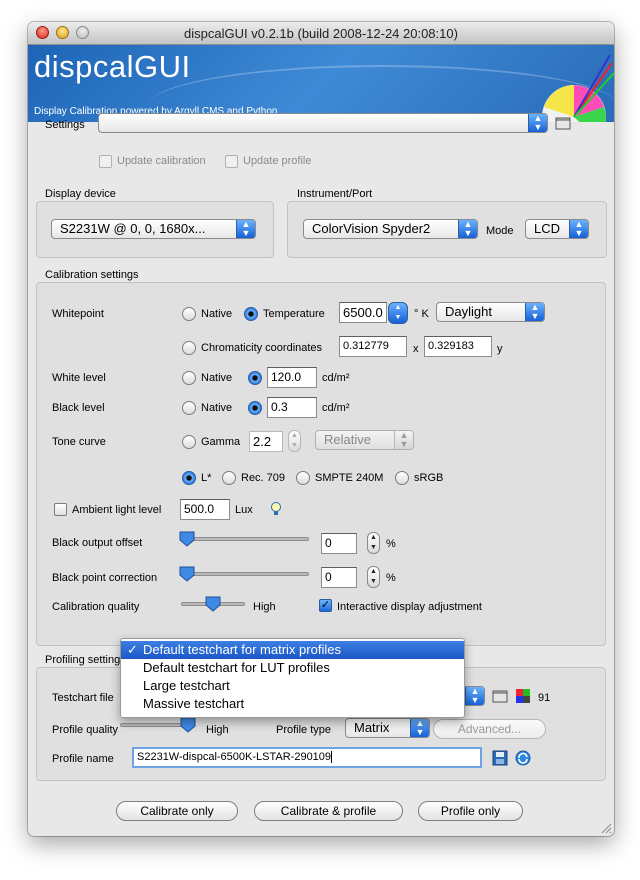 The width and height of the screenshot is (640, 880). I want to click on update-profile-label: Update profile, so click(277, 161).